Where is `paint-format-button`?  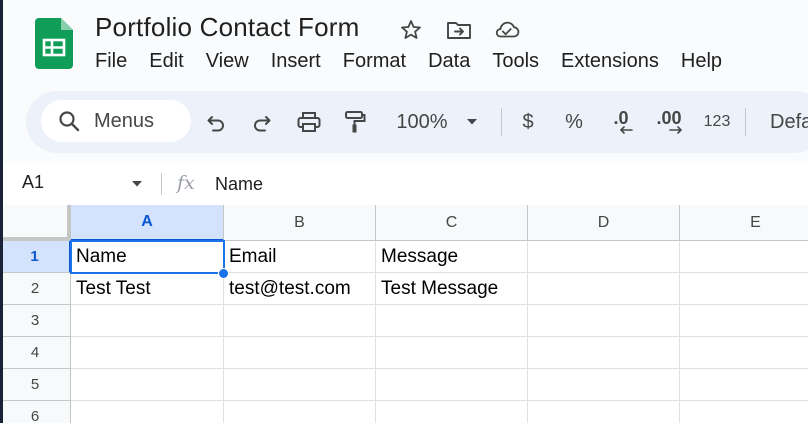 paint-format-button is located at coordinates (355, 122).